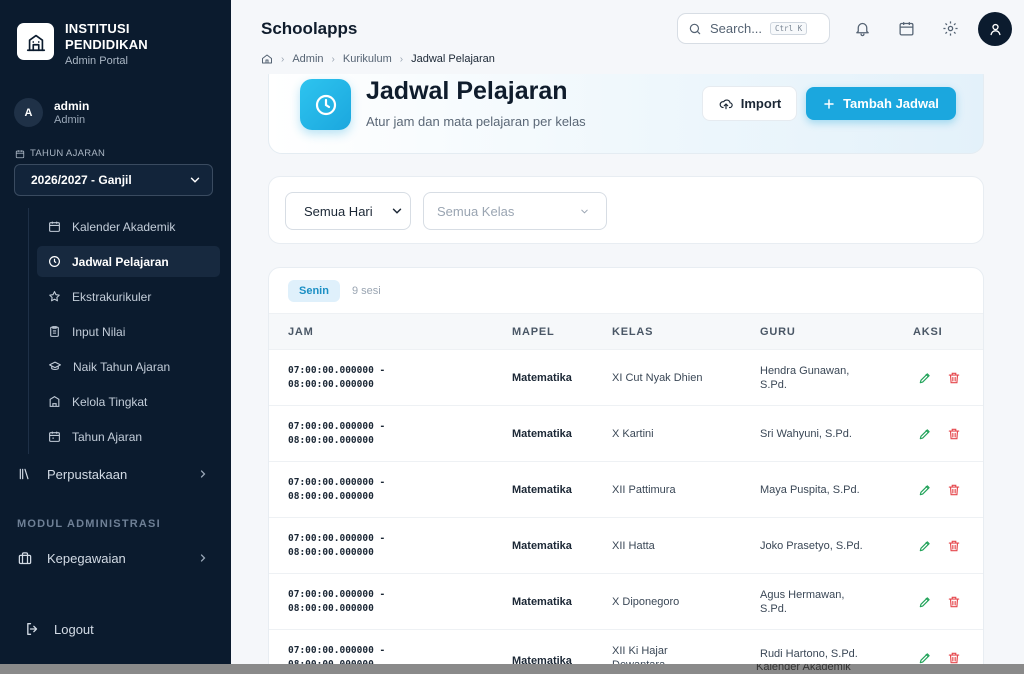  I want to click on home-icon, so click(267, 59).